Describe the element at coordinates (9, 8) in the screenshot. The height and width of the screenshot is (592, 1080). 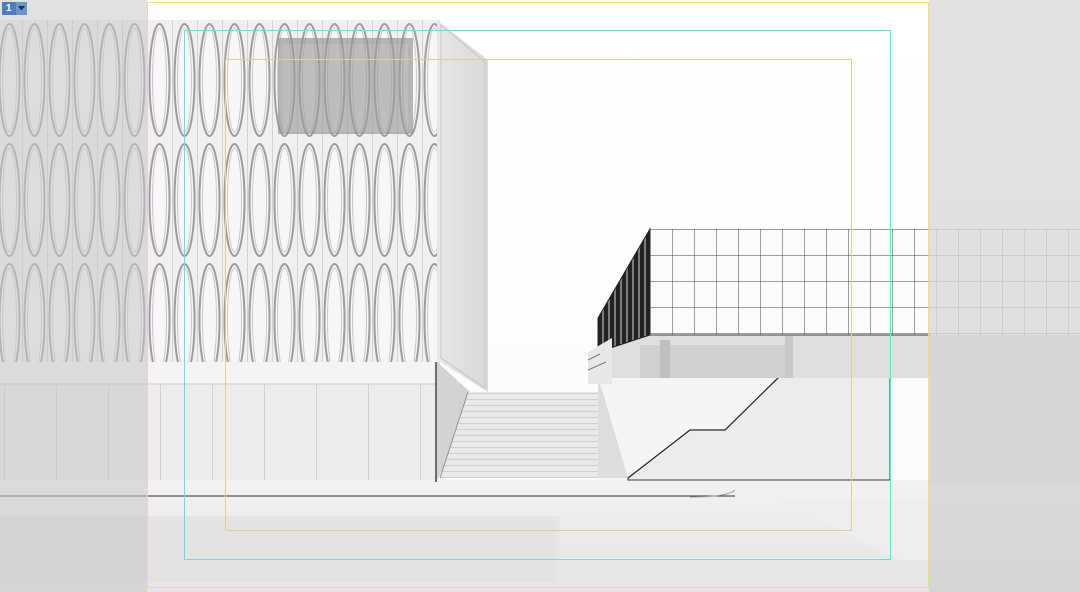
I see `viewport-number-label: 1` at that location.